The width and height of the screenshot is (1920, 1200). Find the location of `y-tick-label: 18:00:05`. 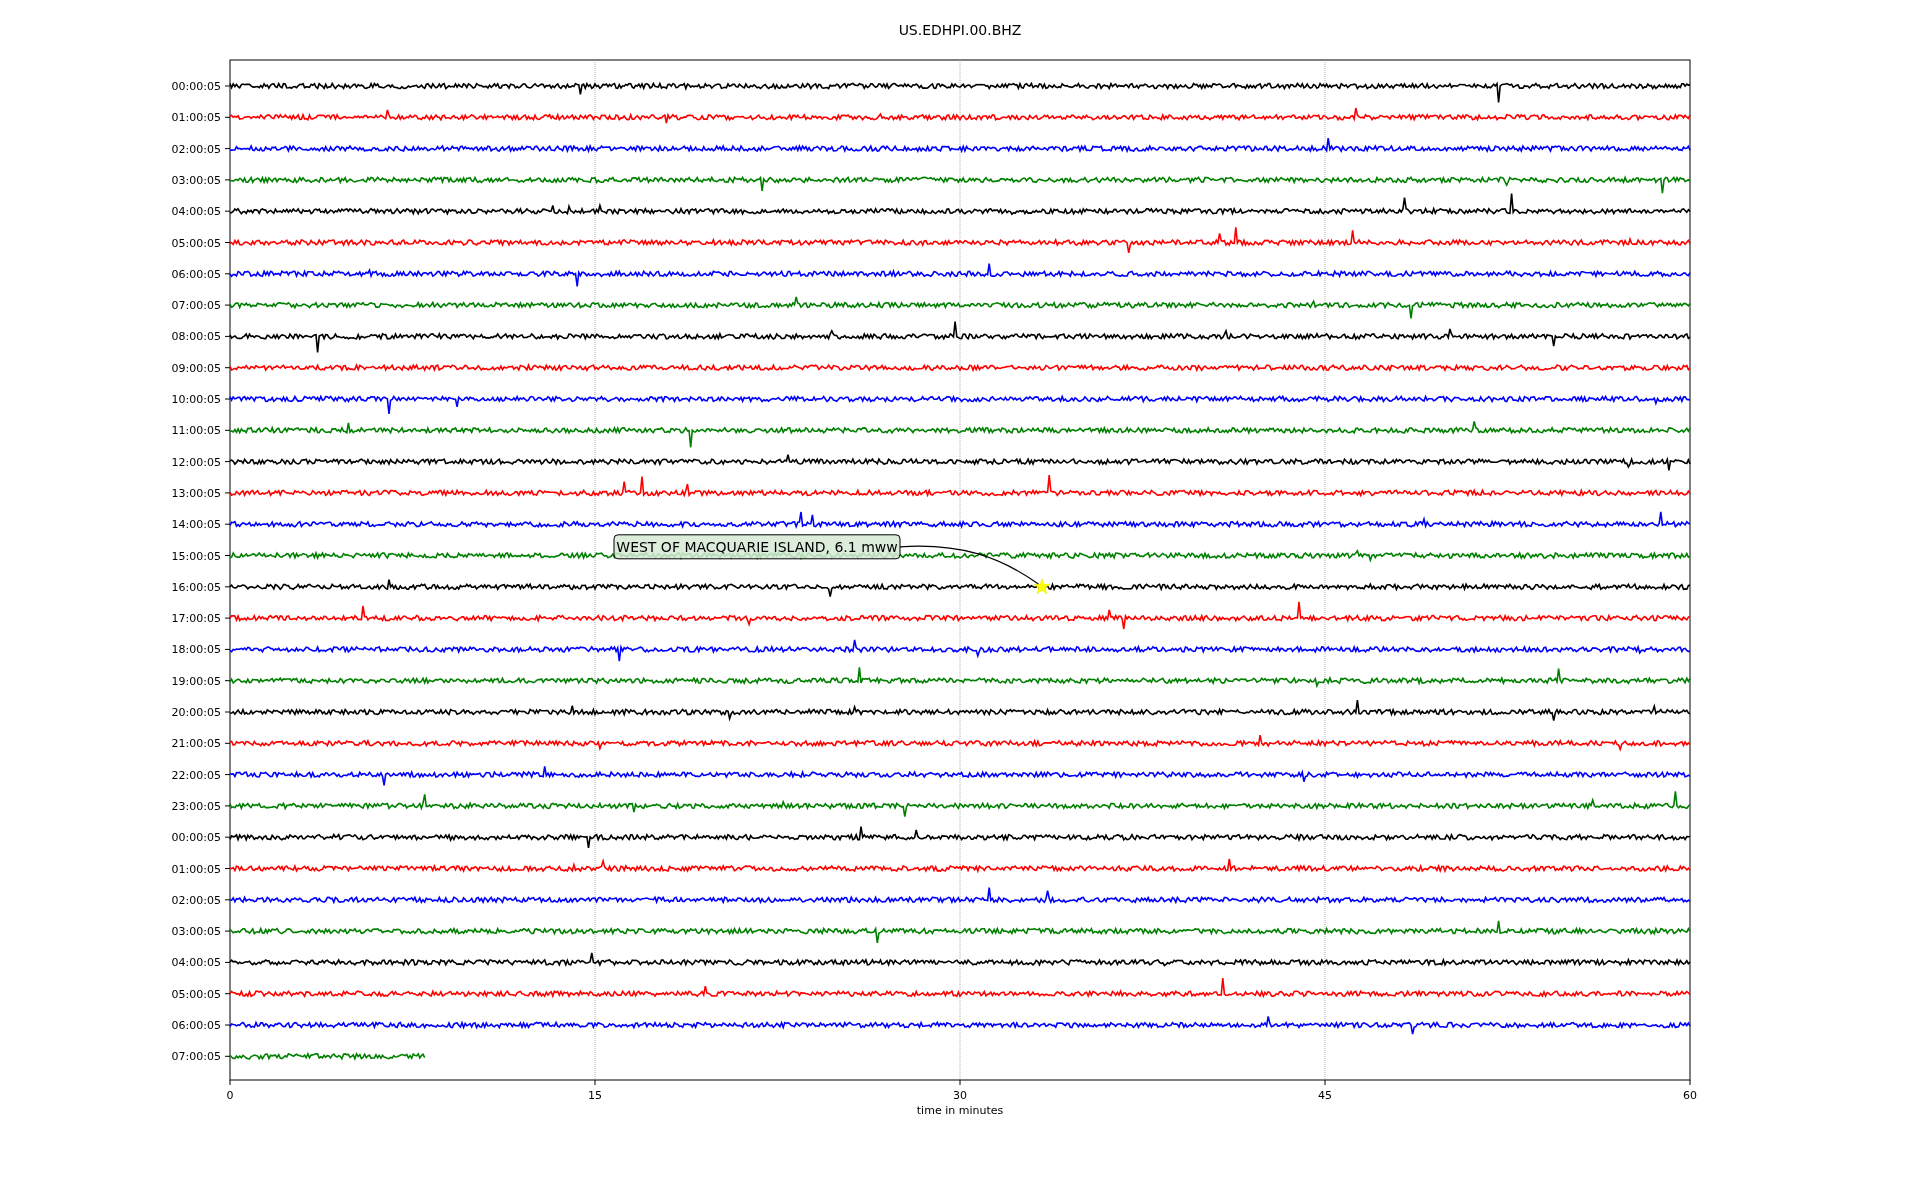

y-tick-label: 18:00:05 is located at coordinates (196, 650).